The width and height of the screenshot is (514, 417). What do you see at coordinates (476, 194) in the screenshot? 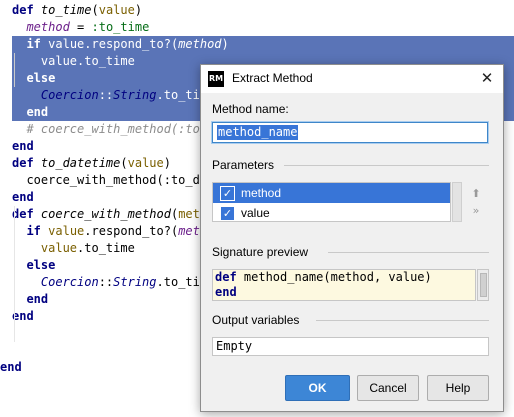
I see `move-up-icon: ⬆` at bounding box center [476, 194].